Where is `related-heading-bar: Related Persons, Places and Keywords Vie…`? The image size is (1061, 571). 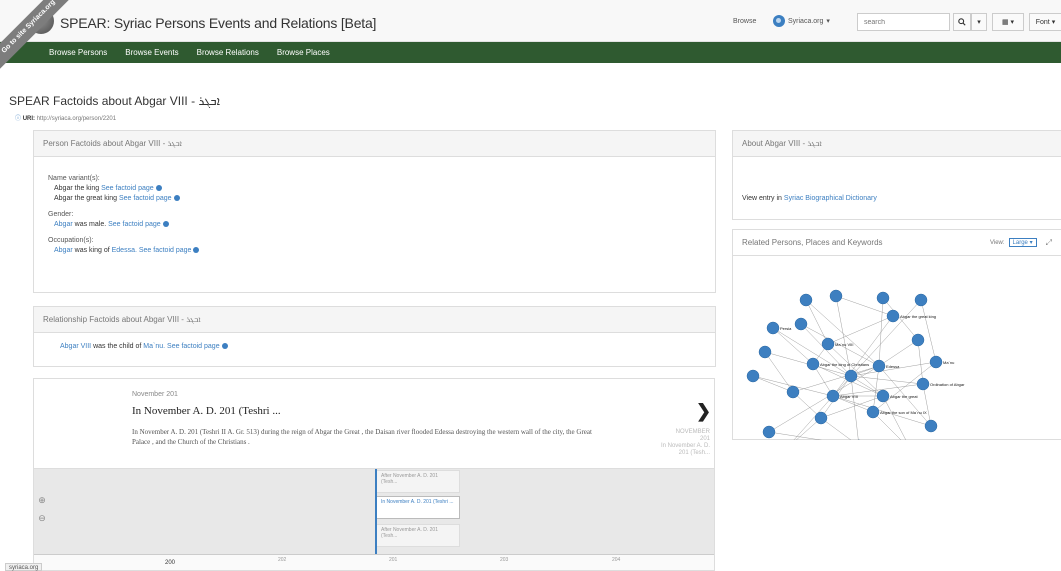
related-heading-bar: Related Persons, Places and Keywords Vie… is located at coordinates (897, 243).